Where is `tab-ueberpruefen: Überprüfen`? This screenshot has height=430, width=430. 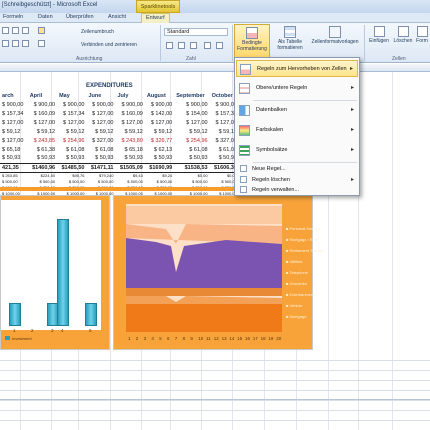
tab-ueberpruefen: Überprüfen is located at coordinates (80, 17).